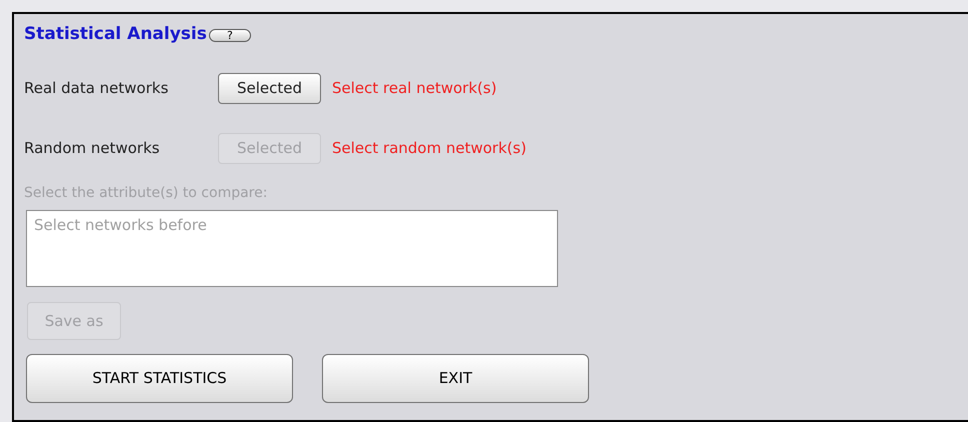  What do you see at coordinates (269, 88) in the screenshot?
I see `select-button: Selected` at bounding box center [269, 88].